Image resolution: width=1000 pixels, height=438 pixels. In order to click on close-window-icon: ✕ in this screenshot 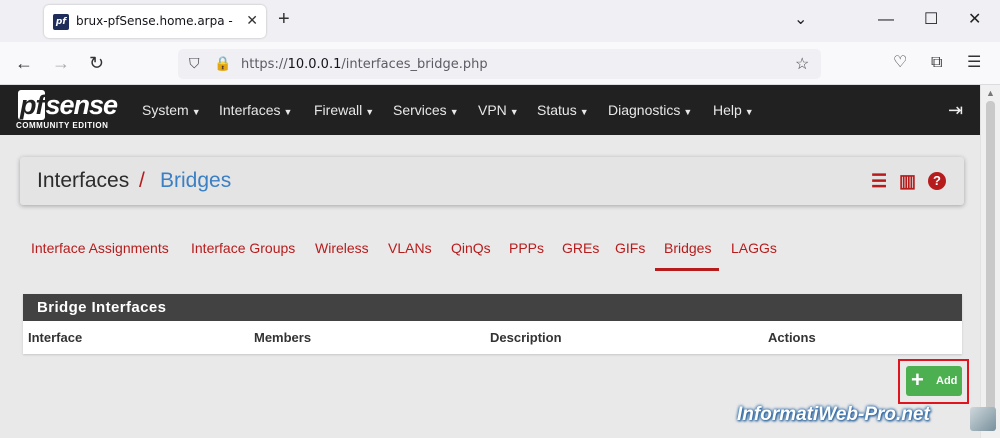, I will do `click(974, 20)`.